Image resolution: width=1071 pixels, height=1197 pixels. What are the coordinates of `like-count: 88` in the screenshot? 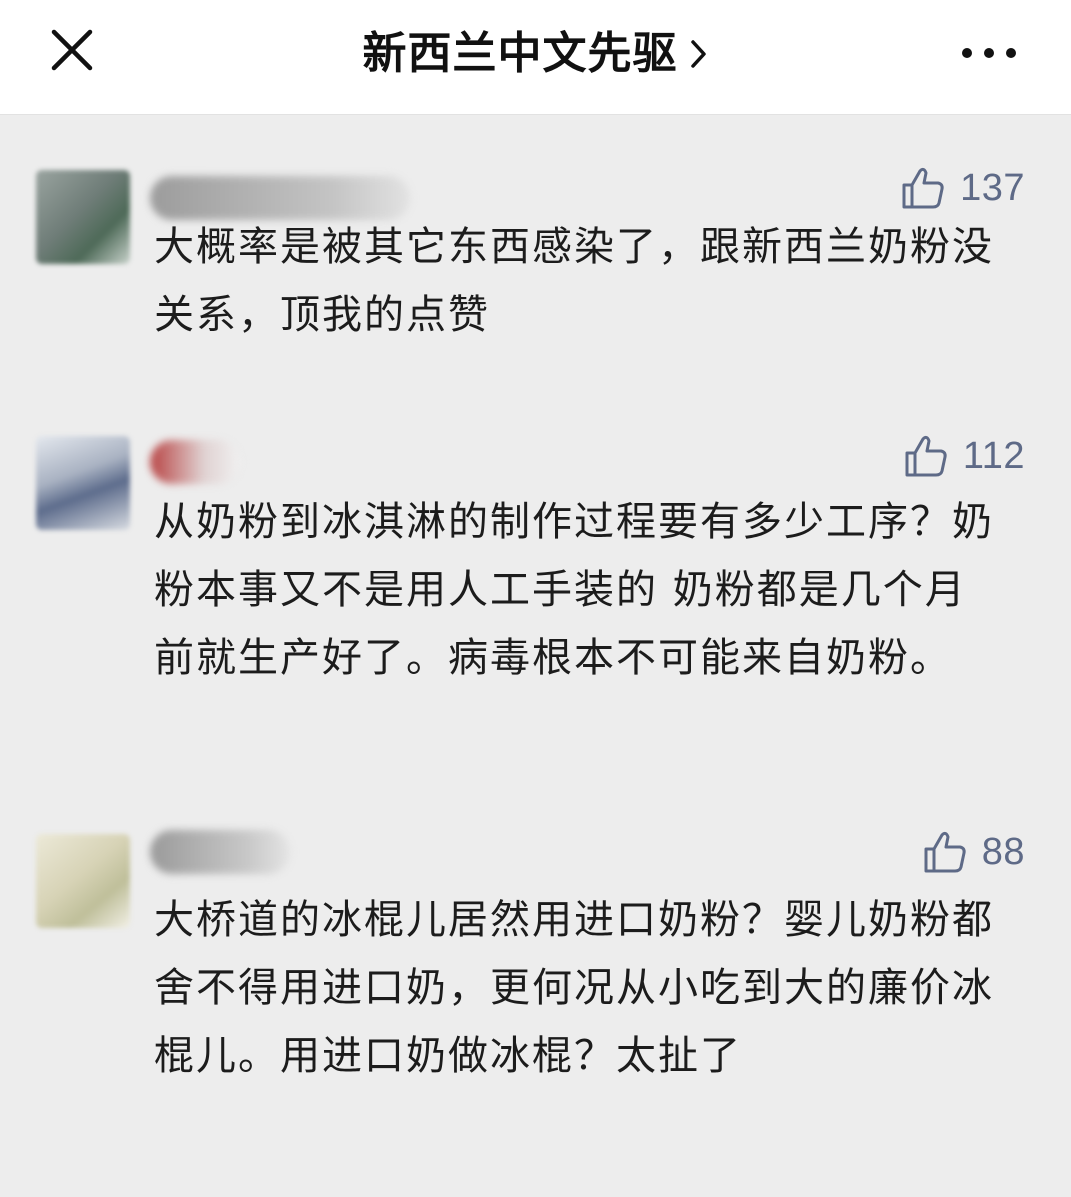 It's located at (1003, 851).